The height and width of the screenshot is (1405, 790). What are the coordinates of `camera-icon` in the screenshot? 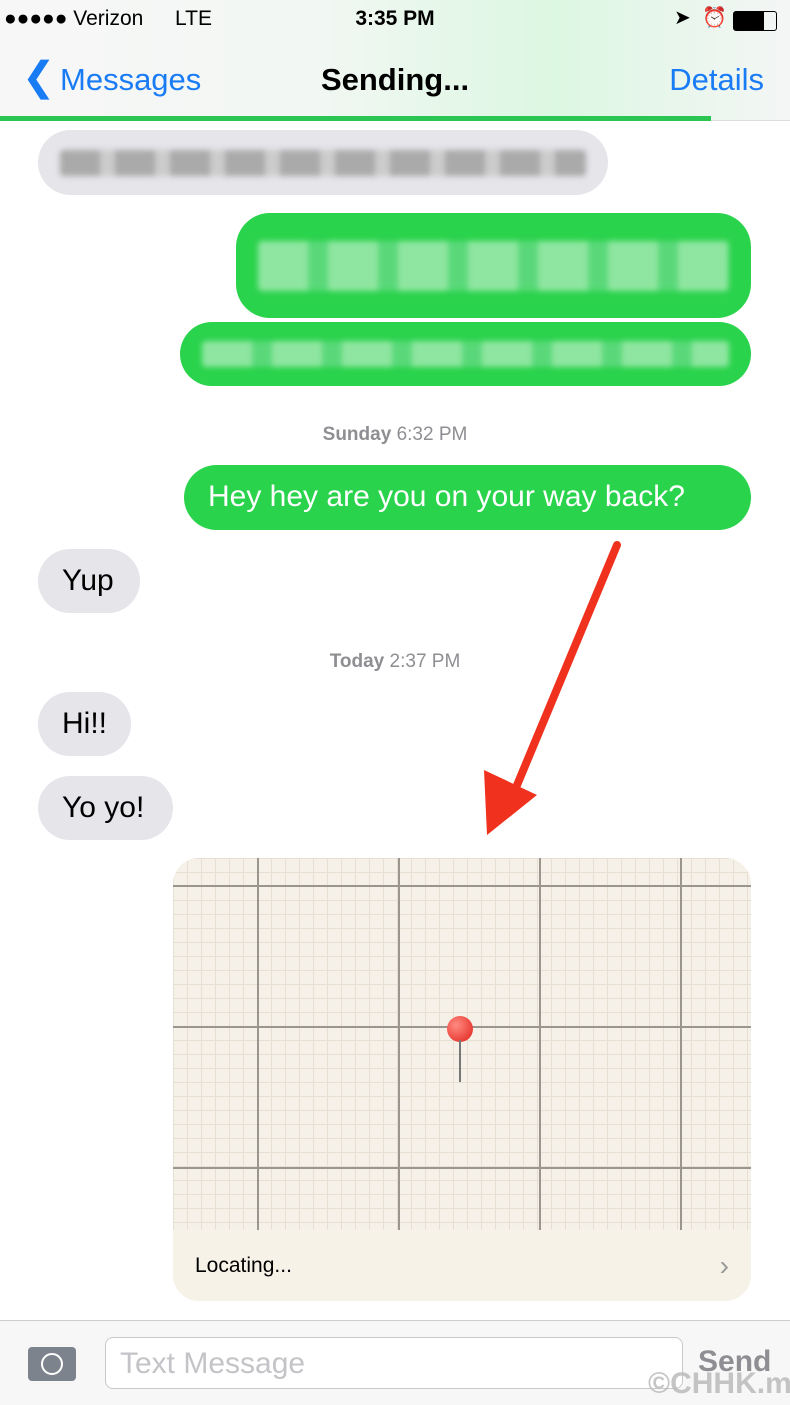 It's located at (52, 1364).